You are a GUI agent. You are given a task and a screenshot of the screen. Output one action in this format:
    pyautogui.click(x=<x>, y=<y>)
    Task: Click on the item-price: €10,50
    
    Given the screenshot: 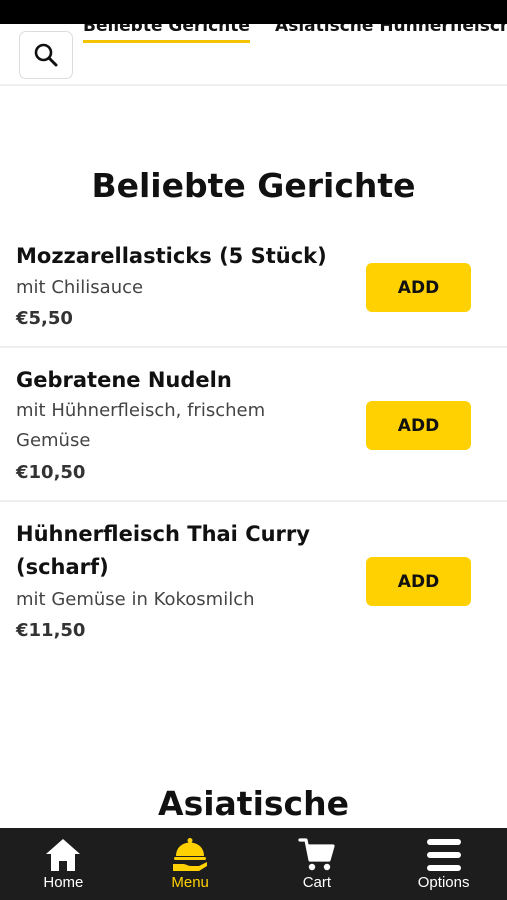 What is the action you would take?
    pyautogui.click(x=51, y=472)
    